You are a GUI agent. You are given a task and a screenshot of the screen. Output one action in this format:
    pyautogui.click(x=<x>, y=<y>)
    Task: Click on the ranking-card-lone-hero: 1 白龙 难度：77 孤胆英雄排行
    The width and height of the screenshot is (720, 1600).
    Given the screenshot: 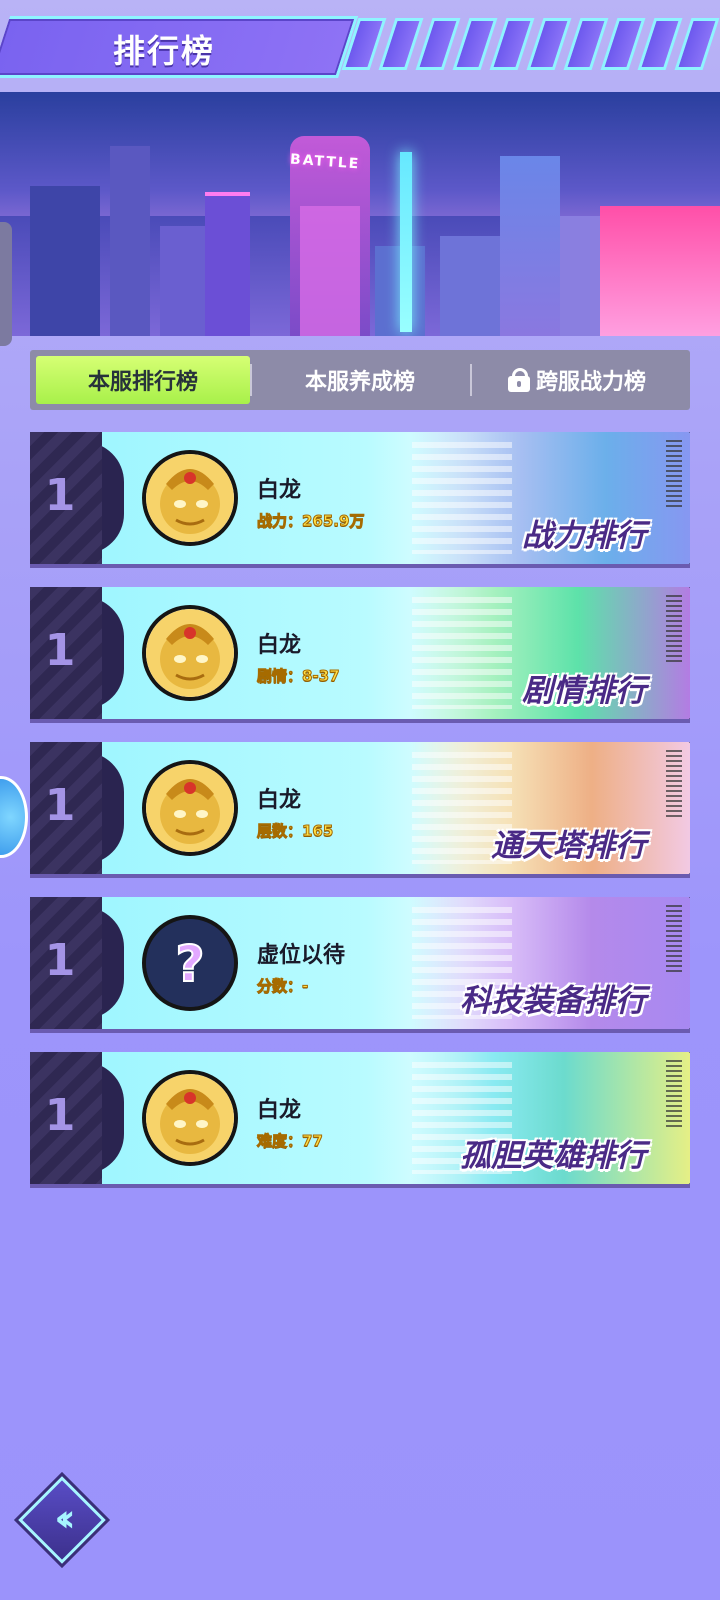 What is the action you would take?
    pyautogui.click(x=360, y=1118)
    